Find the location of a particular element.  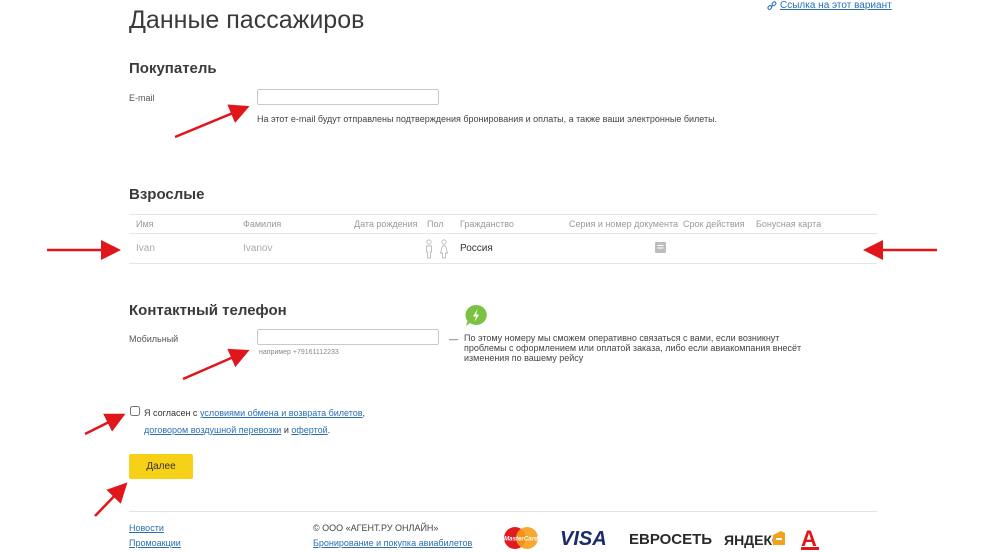

arrow-to-checkbox is located at coordinates (105, 424).